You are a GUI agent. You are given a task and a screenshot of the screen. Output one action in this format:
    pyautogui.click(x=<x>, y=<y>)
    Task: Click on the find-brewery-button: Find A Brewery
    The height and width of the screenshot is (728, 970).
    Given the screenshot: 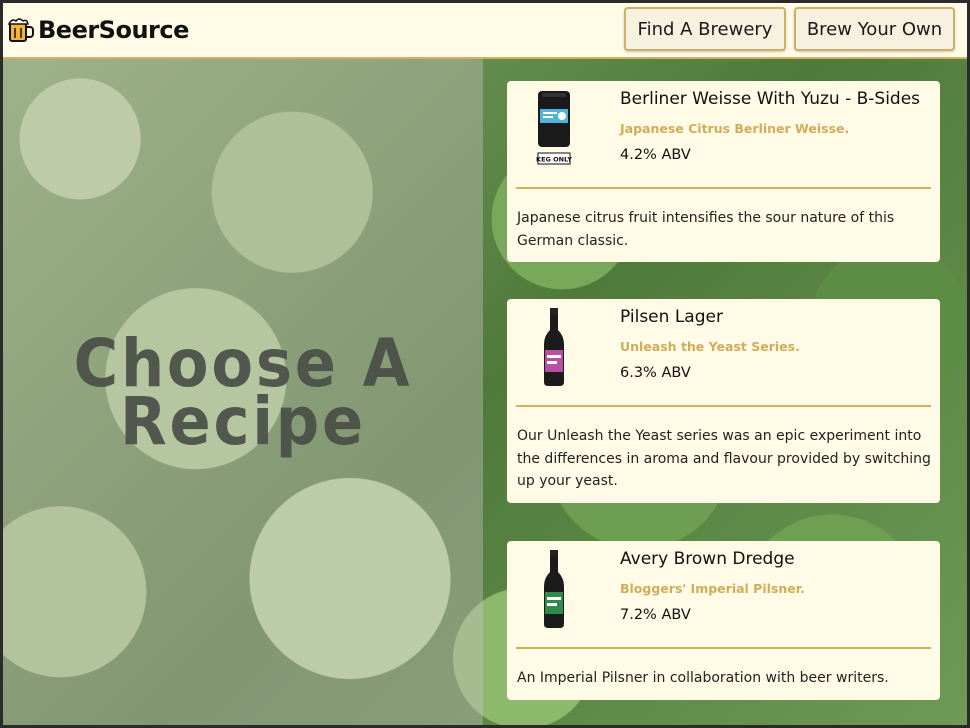 What is the action you would take?
    pyautogui.click(x=705, y=29)
    